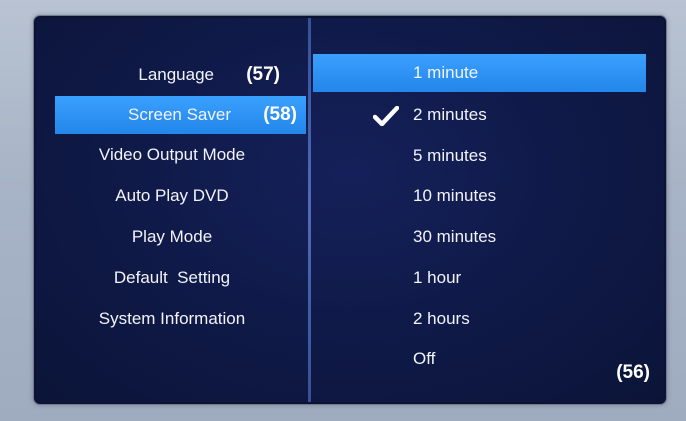  I want to click on option-1-minute: 1 minute, so click(479, 73).